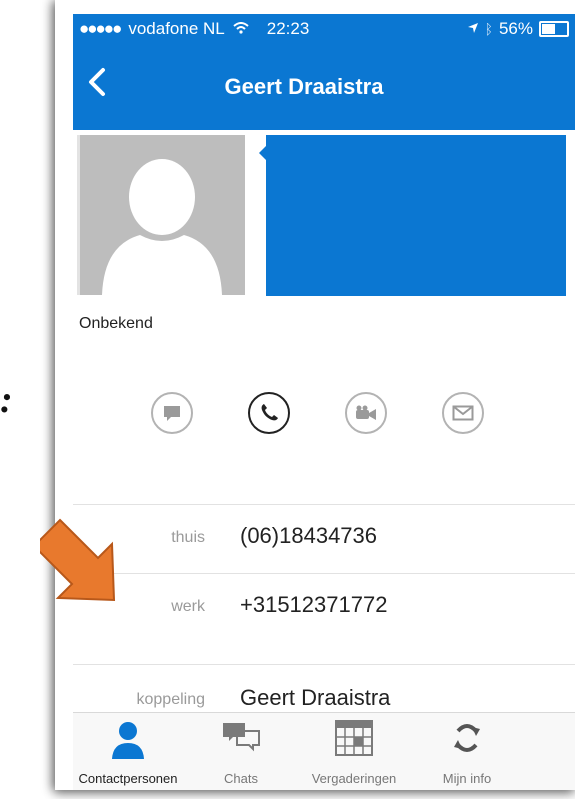 This screenshot has height=799, width=575. I want to click on chat-button, so click(172, 413).